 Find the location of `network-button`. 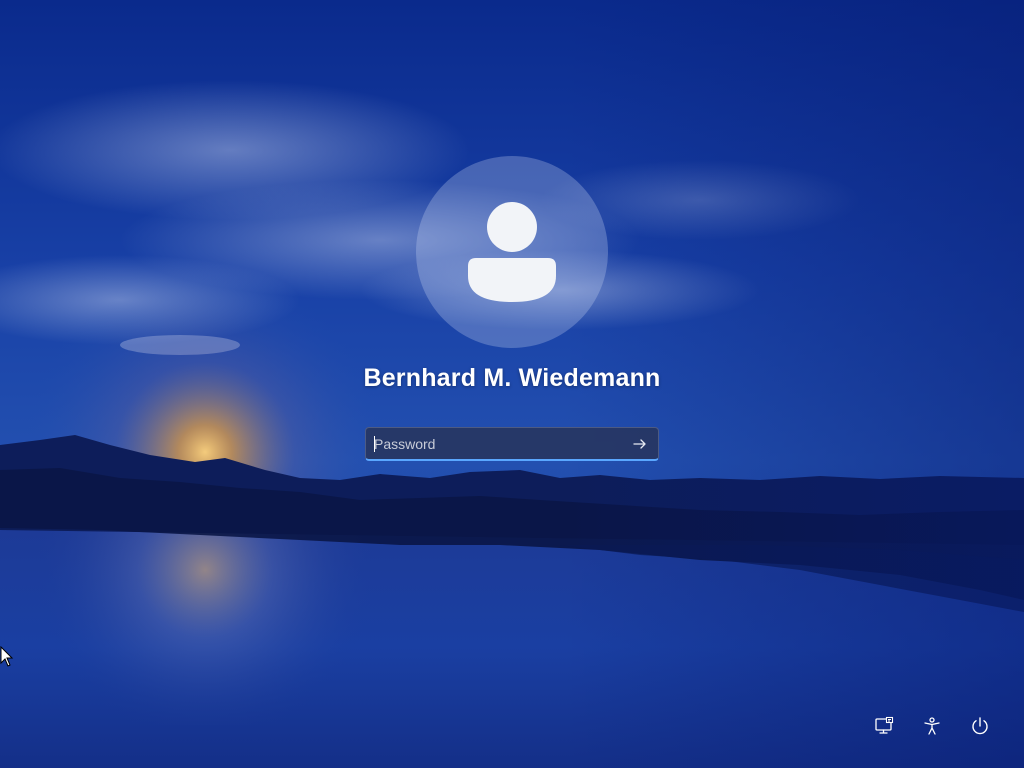

network-button is located at coordinates (884, 726).